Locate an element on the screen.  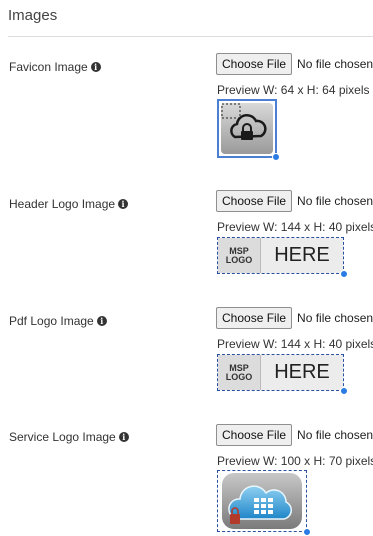
header-logo-preview: MSP LOGO HERE is located at coordinates (282, 257).